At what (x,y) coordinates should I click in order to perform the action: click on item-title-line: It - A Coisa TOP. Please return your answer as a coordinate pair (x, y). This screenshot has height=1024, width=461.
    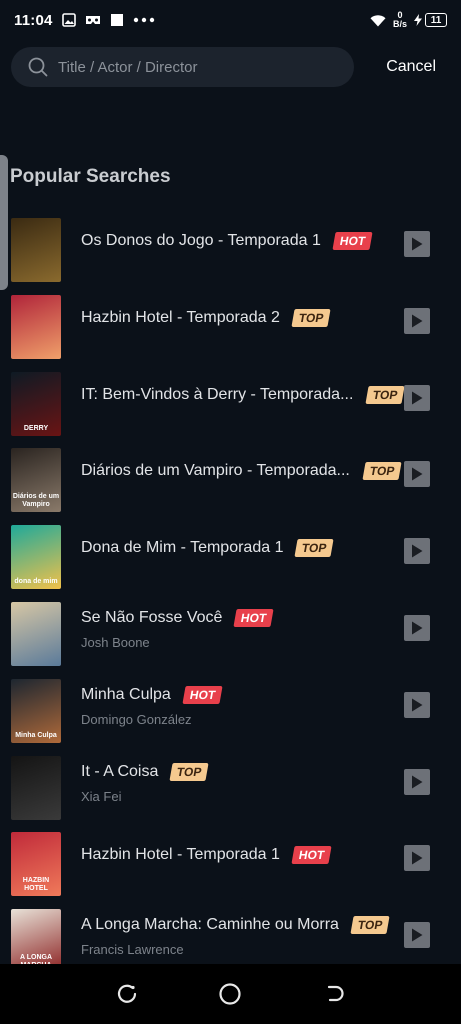
    Looking at the image, I should click on (145, 771).